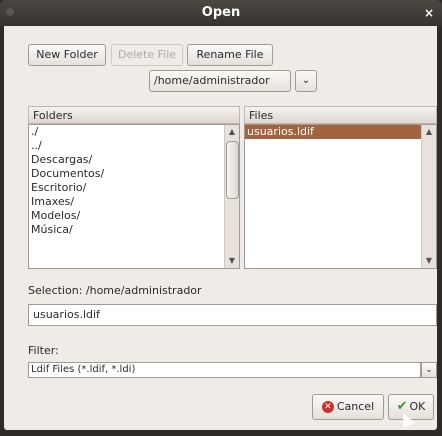  I want to click on selection-value: usuarios.ldif, so click(66, 314).